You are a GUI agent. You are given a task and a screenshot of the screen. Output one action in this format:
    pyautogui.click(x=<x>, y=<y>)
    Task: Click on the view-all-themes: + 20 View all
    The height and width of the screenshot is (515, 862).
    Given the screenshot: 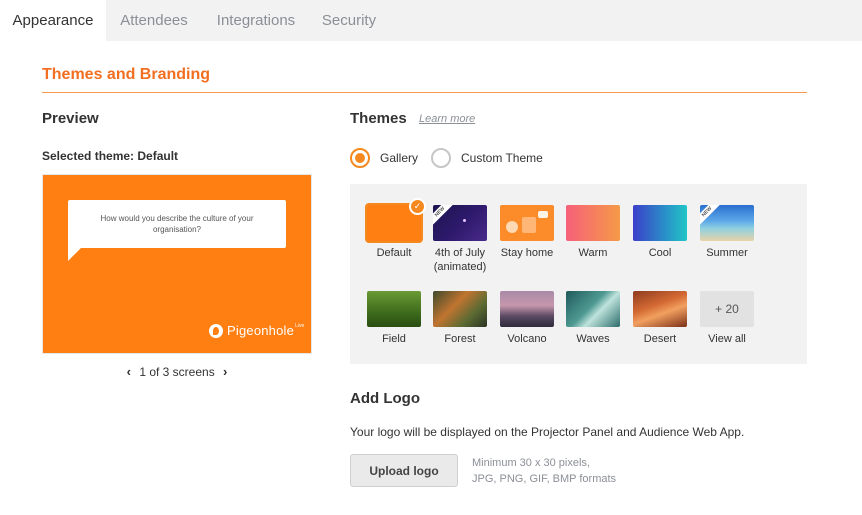 What is the action you would take?
    pyautogui.click(x=727, y=318)
    